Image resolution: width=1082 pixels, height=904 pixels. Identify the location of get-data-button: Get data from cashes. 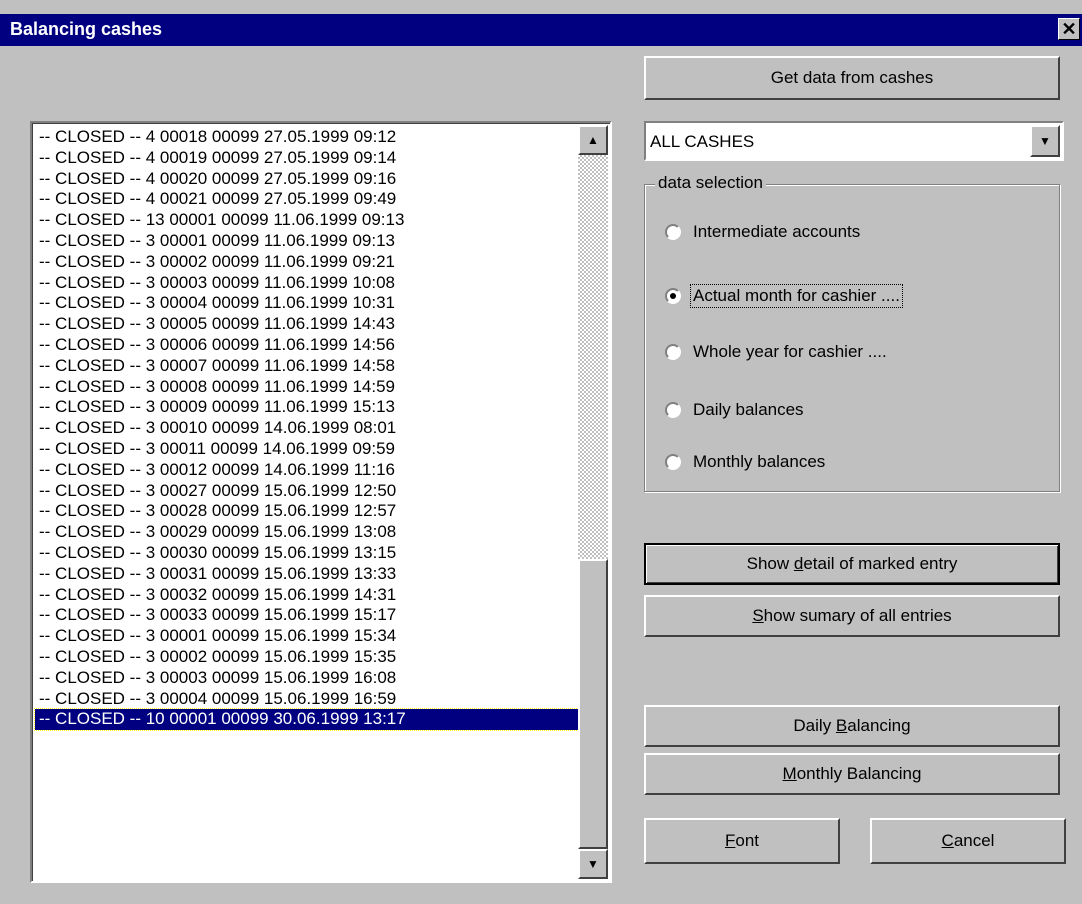
(852, 78).